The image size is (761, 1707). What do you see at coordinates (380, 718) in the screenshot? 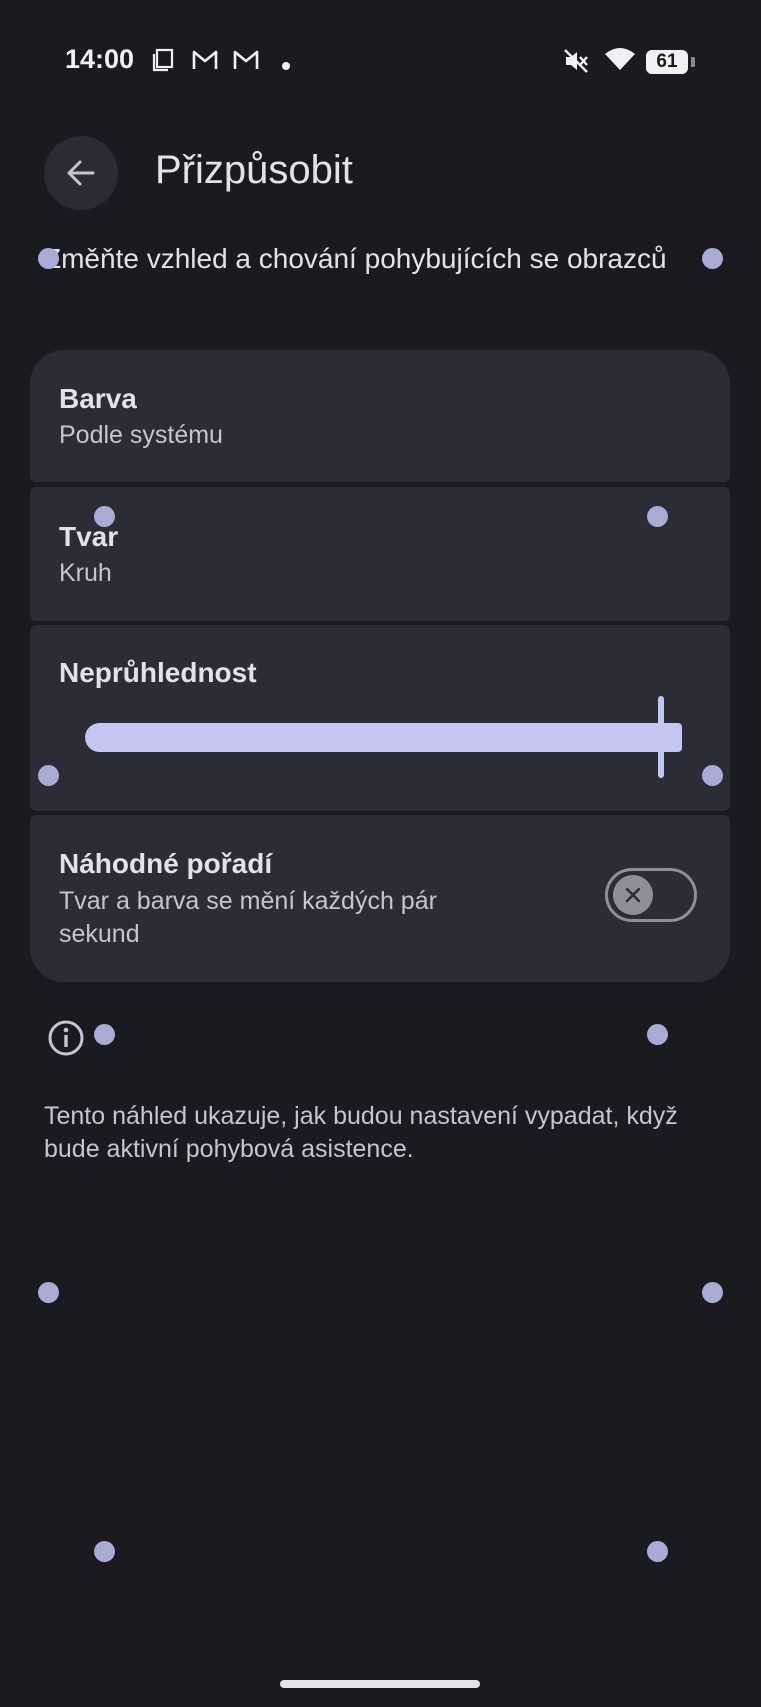
I see `setting-opacity: Neprůhlednost` at bounding box center [380, 718].